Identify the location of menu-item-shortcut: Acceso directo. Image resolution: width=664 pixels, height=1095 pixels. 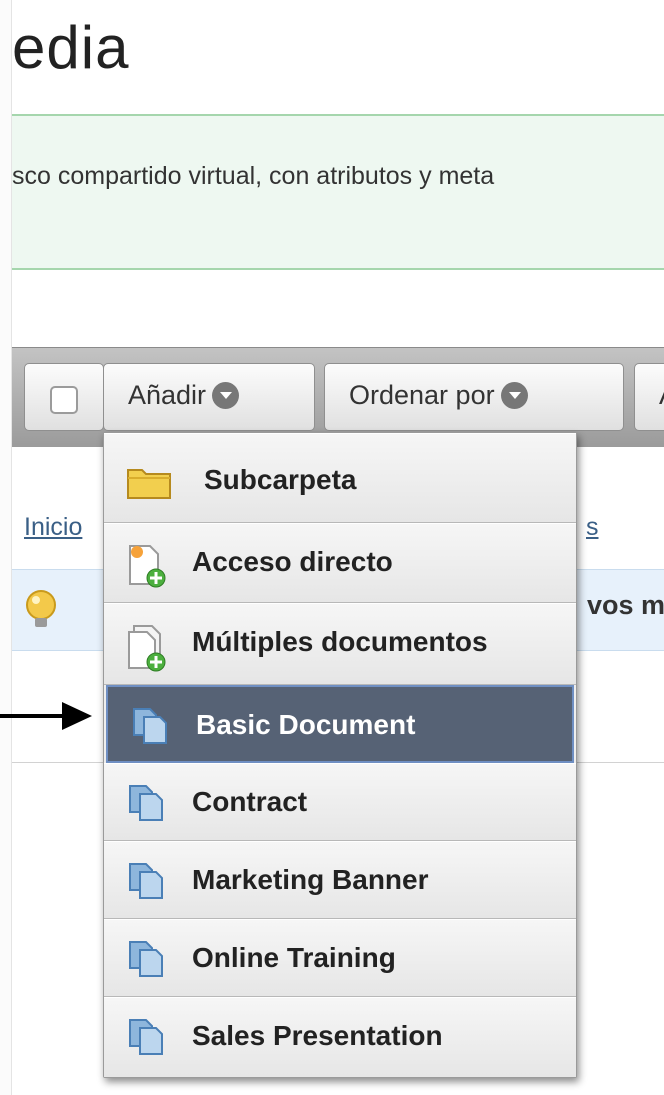
(340, 563).